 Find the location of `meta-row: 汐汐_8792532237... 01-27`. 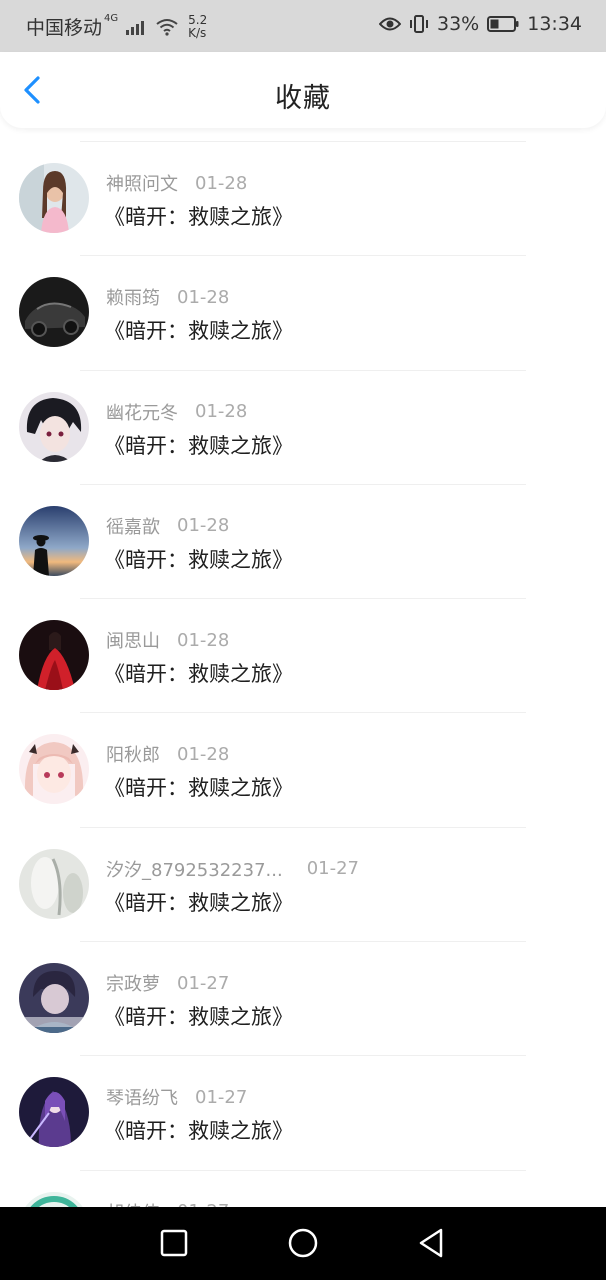

meta-row: 汐汐_8792532237... 01-27 is located at coordinates (232, 869).